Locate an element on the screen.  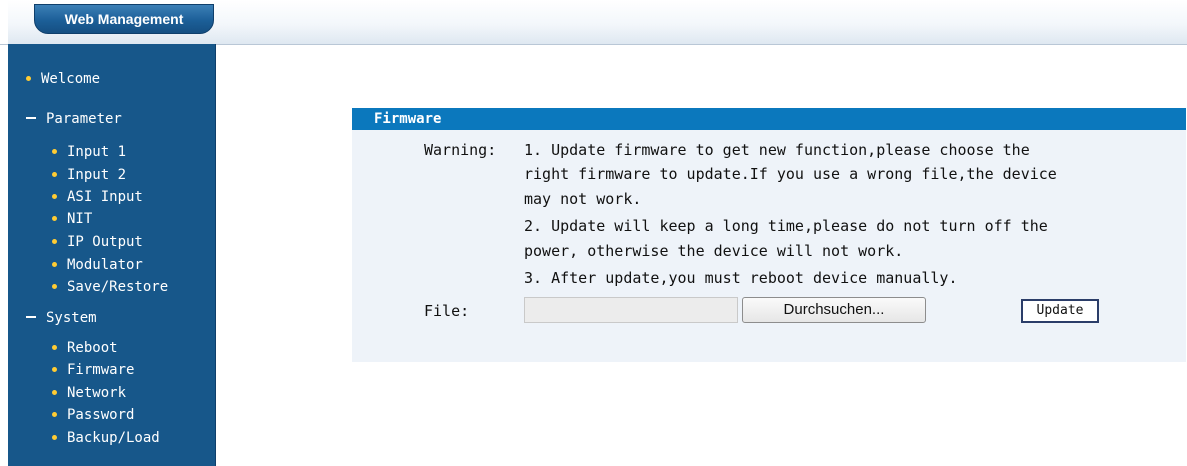
sidebar-item-firmware: Firmware is located at coordinates (93, 370).